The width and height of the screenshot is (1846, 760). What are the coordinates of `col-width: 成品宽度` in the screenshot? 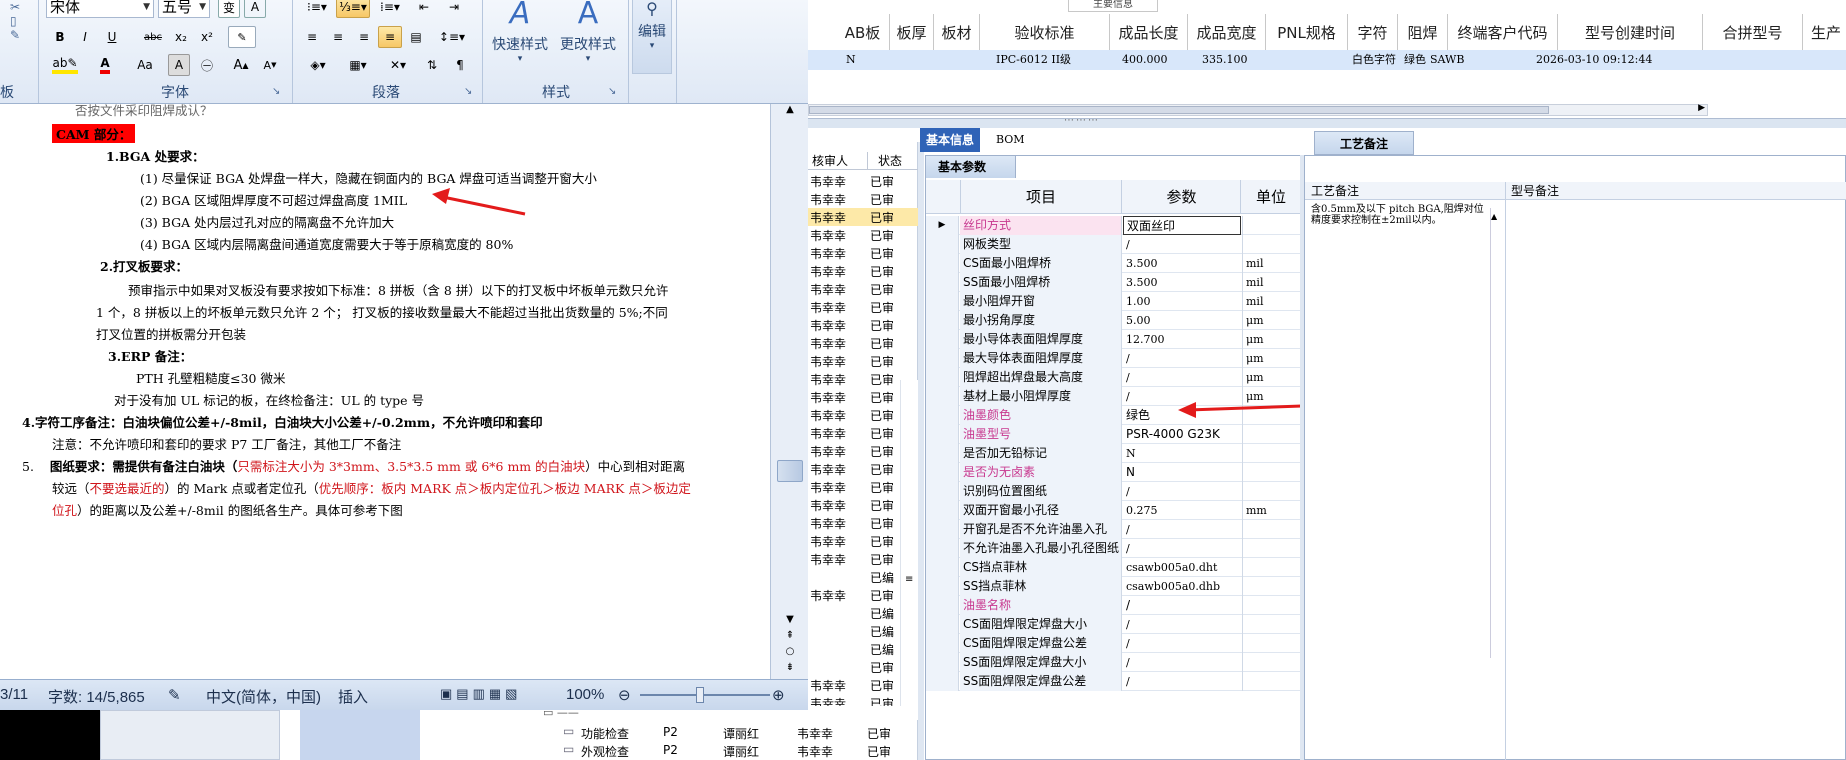 It's located at (1227, 32).